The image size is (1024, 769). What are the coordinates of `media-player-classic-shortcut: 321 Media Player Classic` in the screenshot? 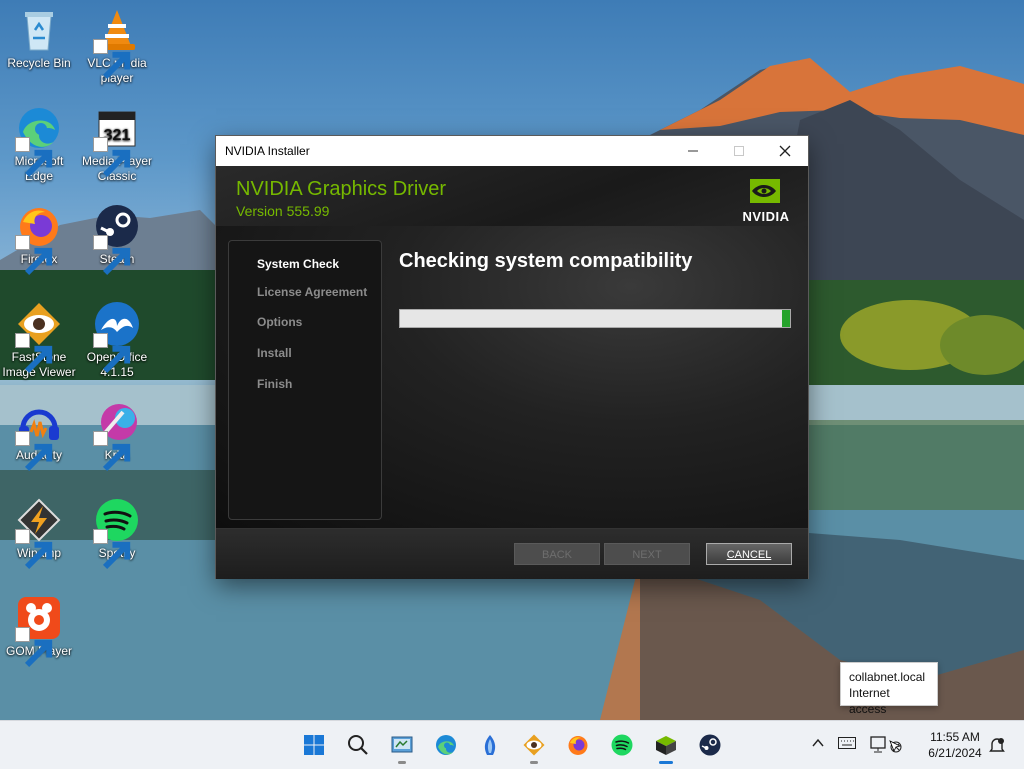 It's located at (117, 144).